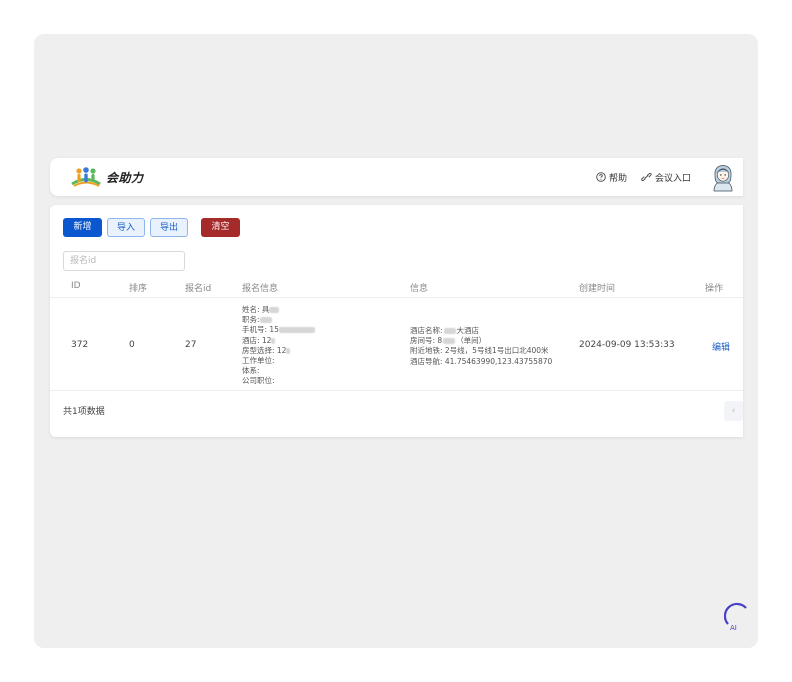 This screenshot has height=682, width=792. What do you see at coordinates (132, 345) in the screenshot?
I see `cell-sort: 0` at bounding box center [132, 345].